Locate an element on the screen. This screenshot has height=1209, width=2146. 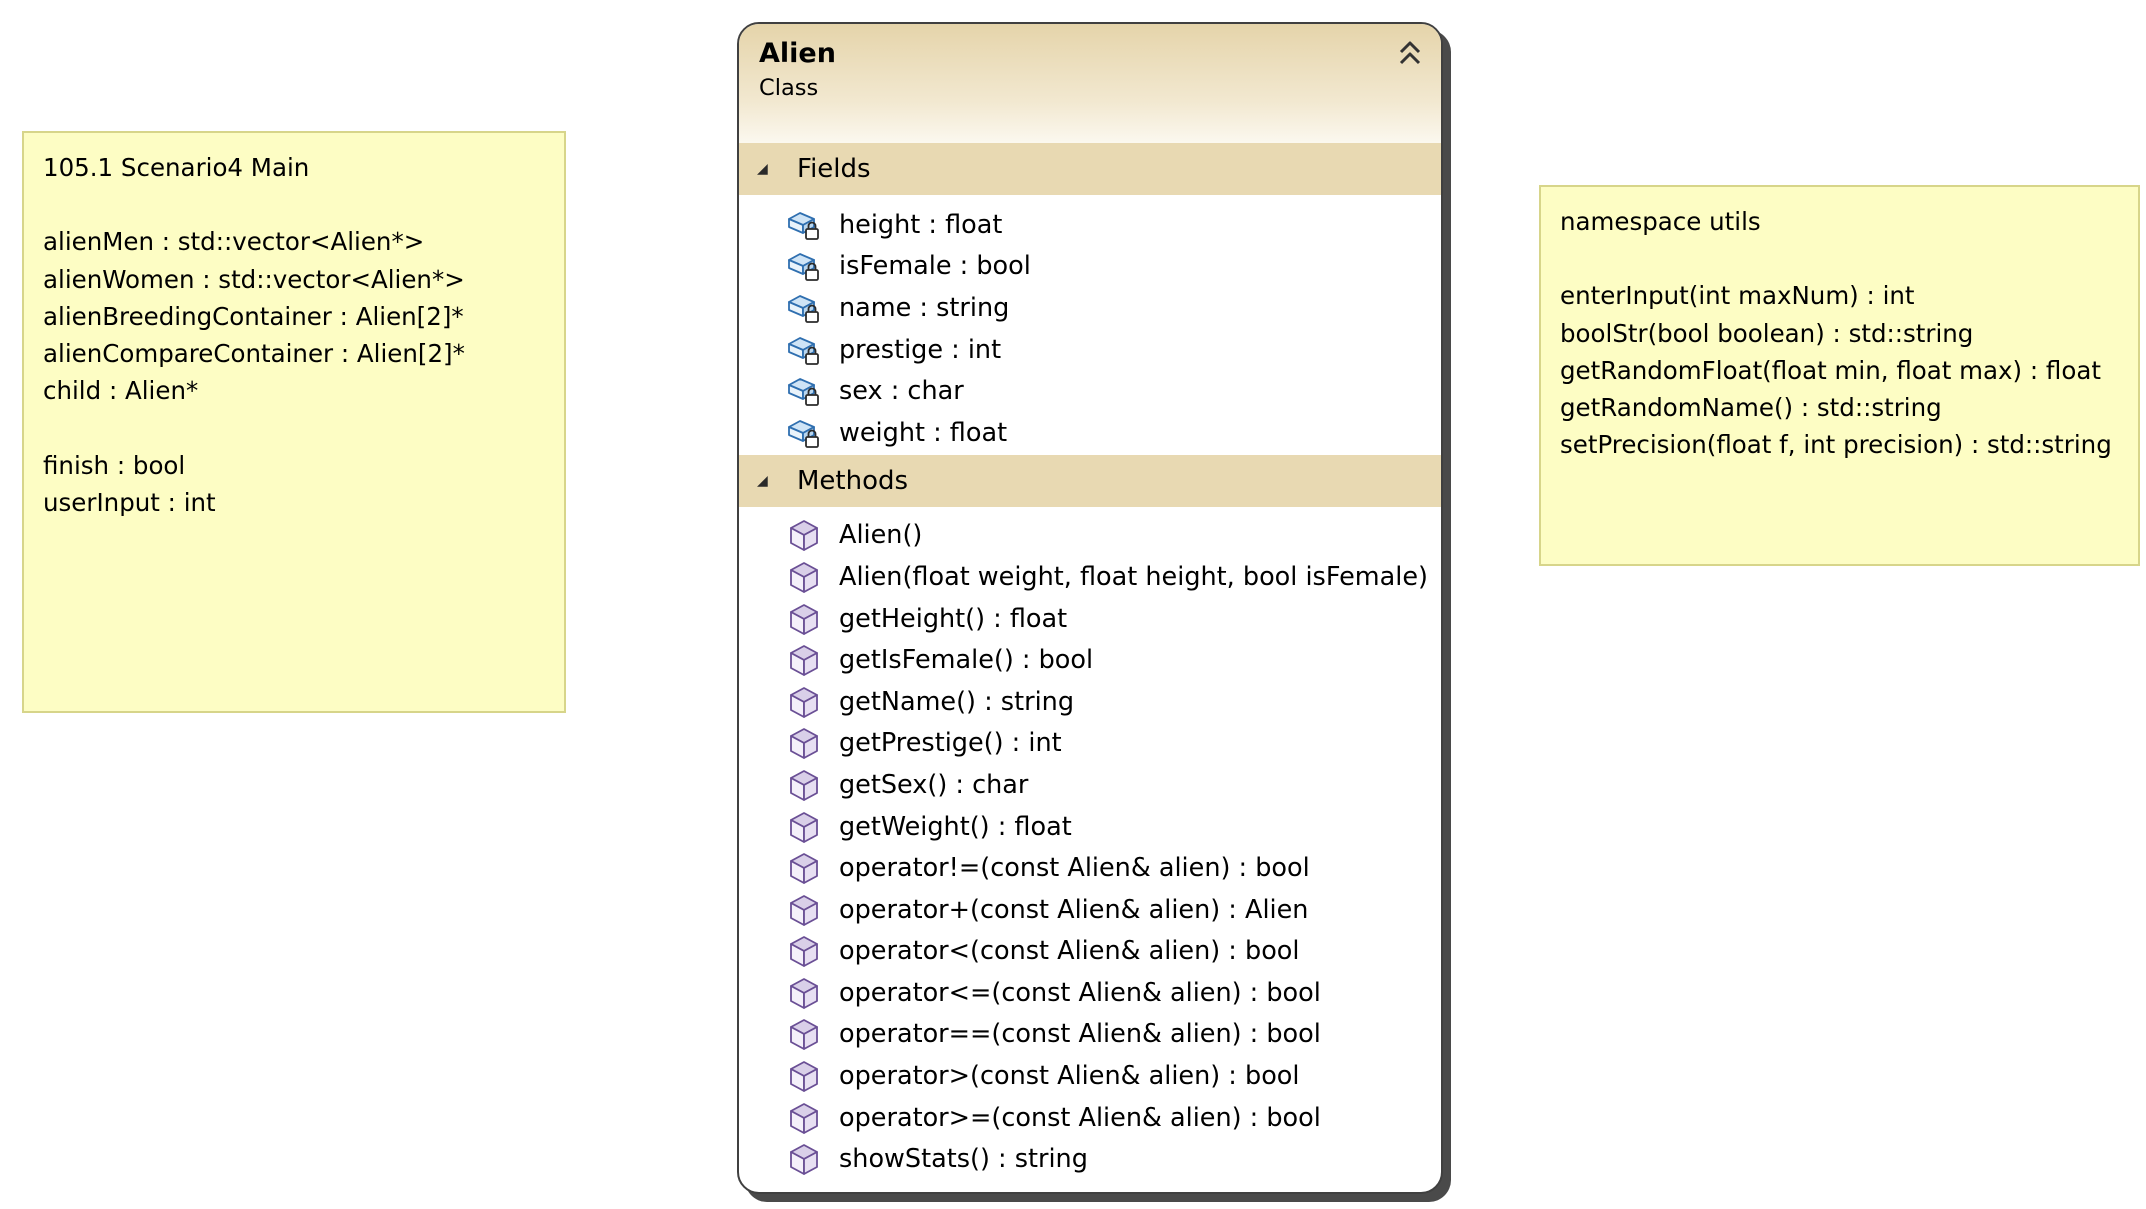
method-row: operator>=(const Alien& alien) : bool is located at coordinates (1090, 1118).